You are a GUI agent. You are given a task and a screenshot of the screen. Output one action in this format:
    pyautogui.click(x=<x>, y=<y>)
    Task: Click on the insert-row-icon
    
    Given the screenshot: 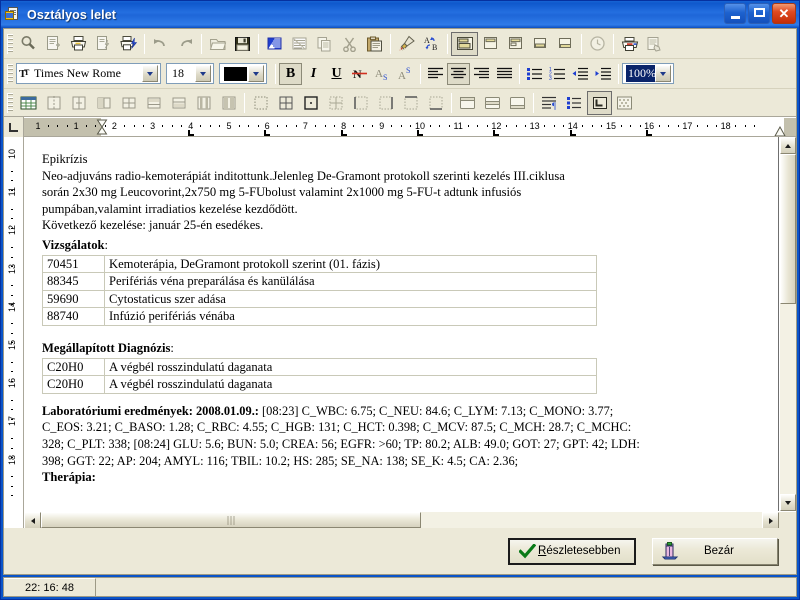 What is the action you would take?
    pyautogui.click(x=128, y=103)
    